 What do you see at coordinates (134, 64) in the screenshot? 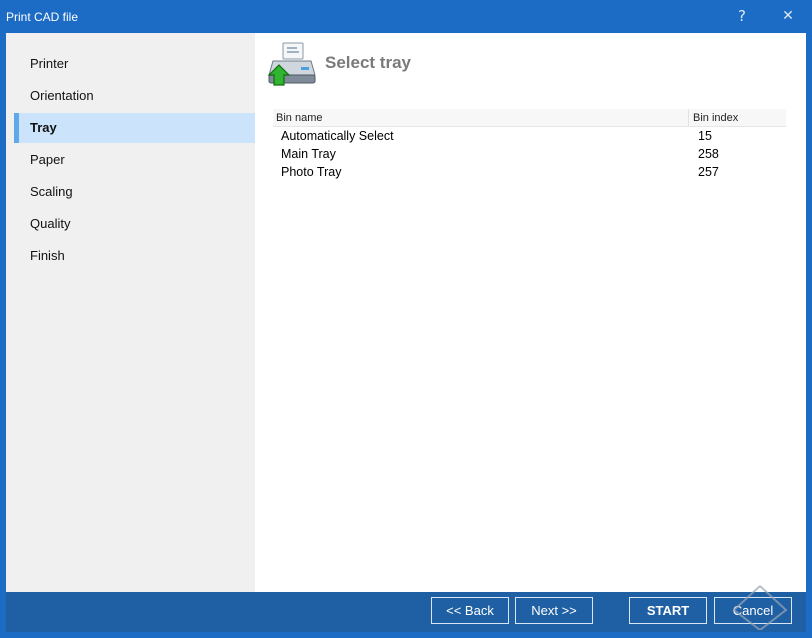
I see `sidebar-item-printer: Printer` at bounding box center [134, 64].